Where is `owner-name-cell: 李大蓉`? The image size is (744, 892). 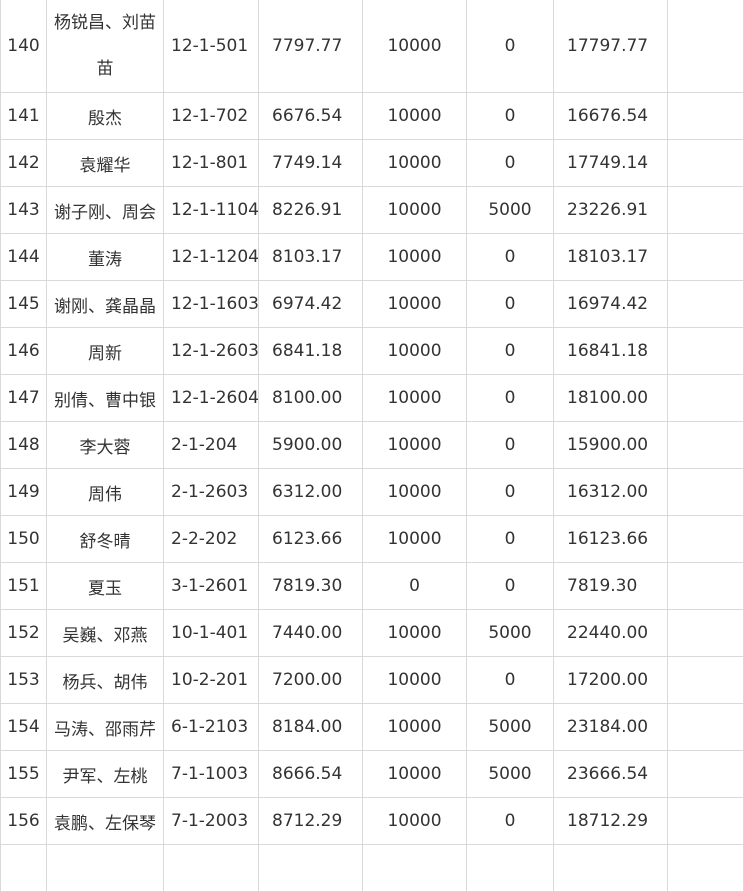
owner-name-cell: 李大蓉 is located at coordinates (105, 445).